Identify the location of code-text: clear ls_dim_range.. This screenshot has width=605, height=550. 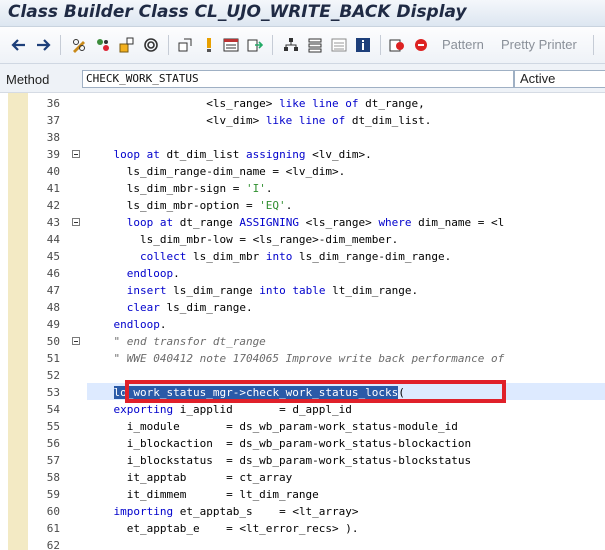
(170, 307).